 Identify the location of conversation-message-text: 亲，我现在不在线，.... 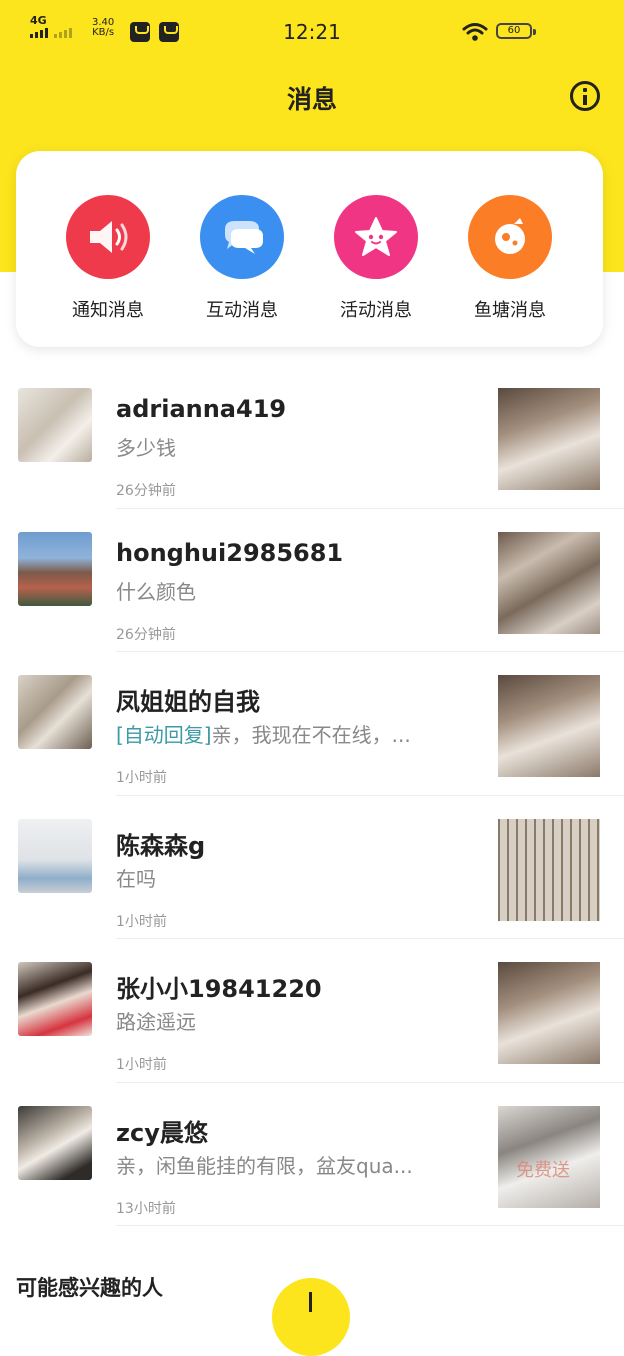
(311, 735).